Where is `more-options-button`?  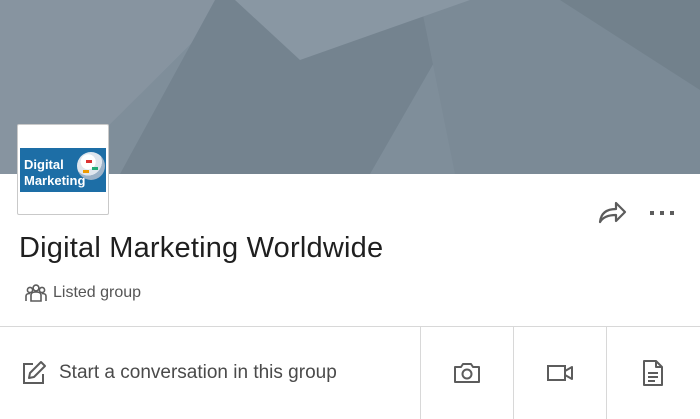 more-options-button is located at coordinates (663, 213).